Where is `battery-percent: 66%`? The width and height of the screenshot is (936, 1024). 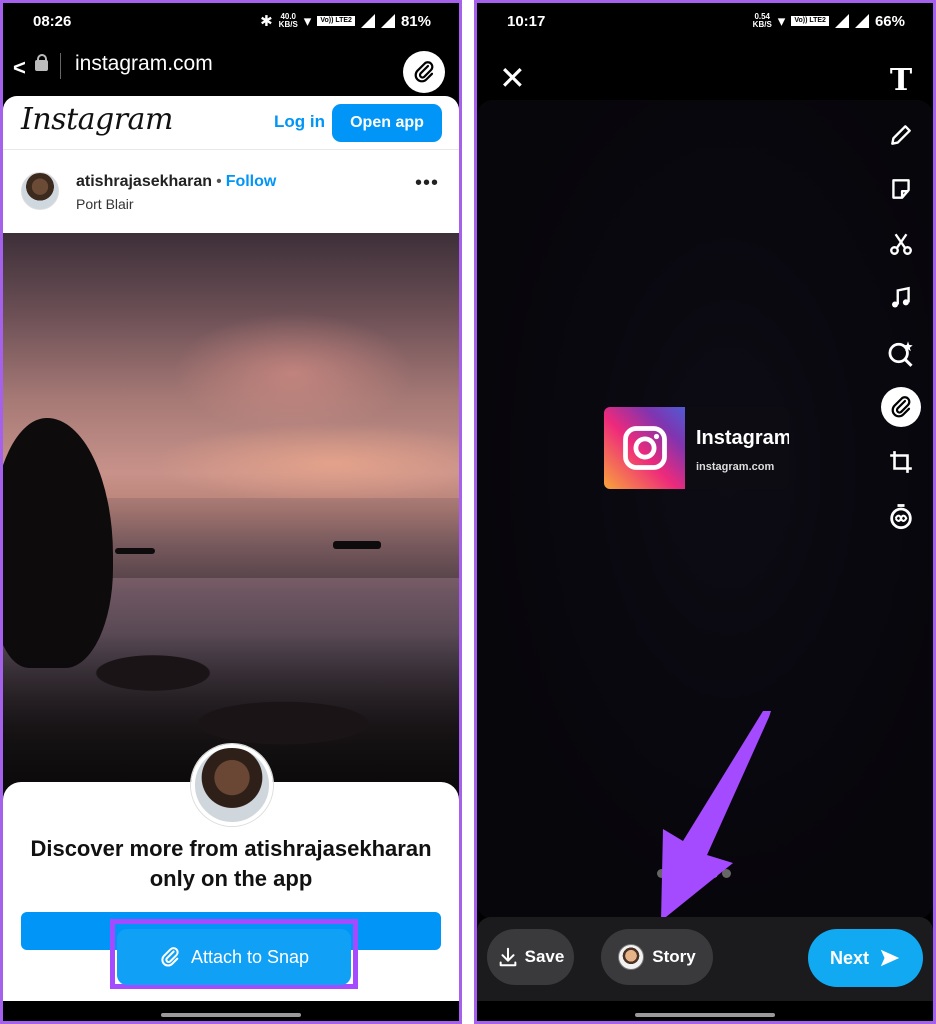
battery-percent: 66% is located at coordinates (889, 21).